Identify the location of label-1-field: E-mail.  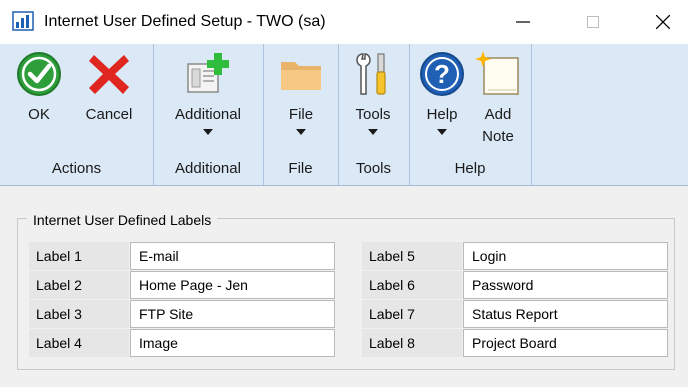
(232, 256).